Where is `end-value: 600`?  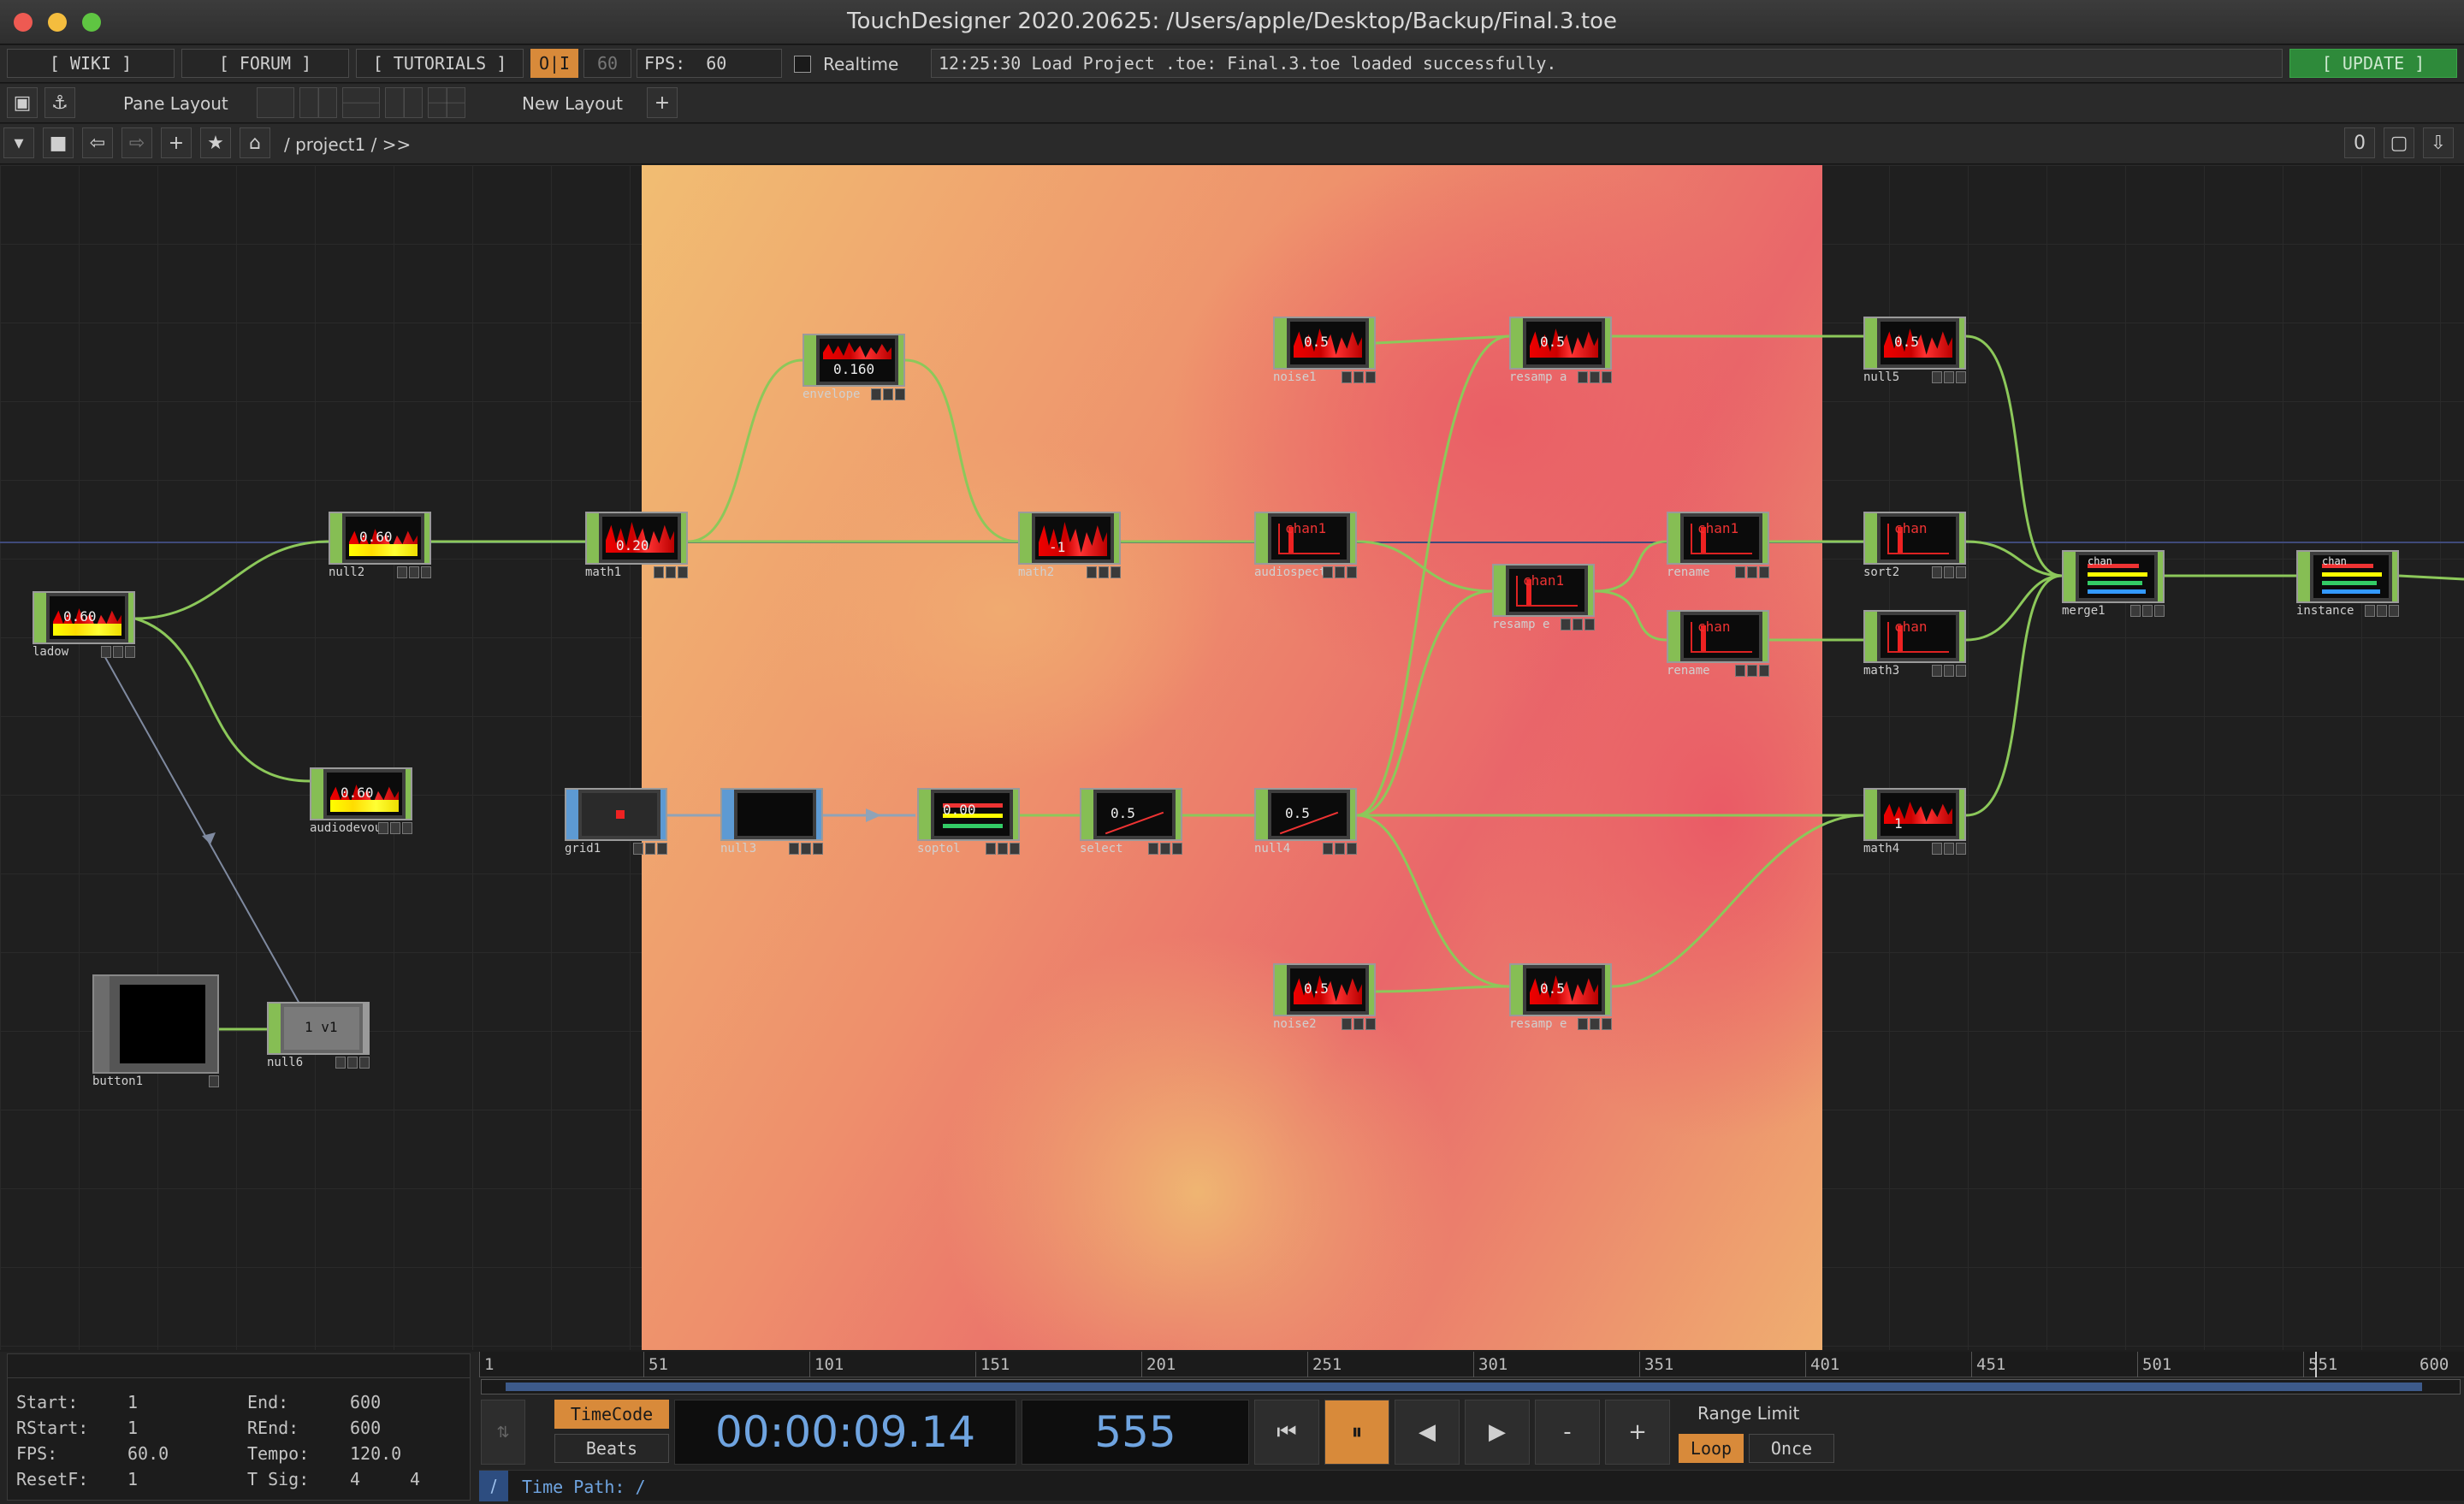 end-value: 600 is located at coordinates (365, 1402).